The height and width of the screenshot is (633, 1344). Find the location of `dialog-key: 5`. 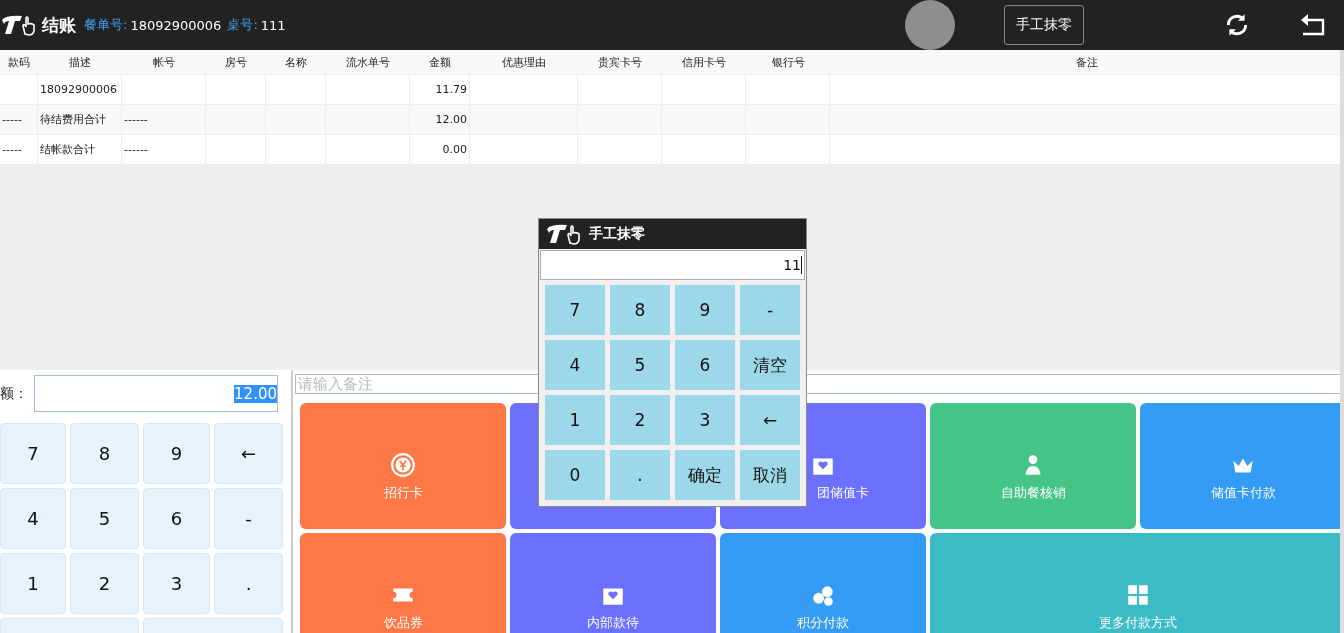

dialog-key: 5 is located at coordinates (640, 365).